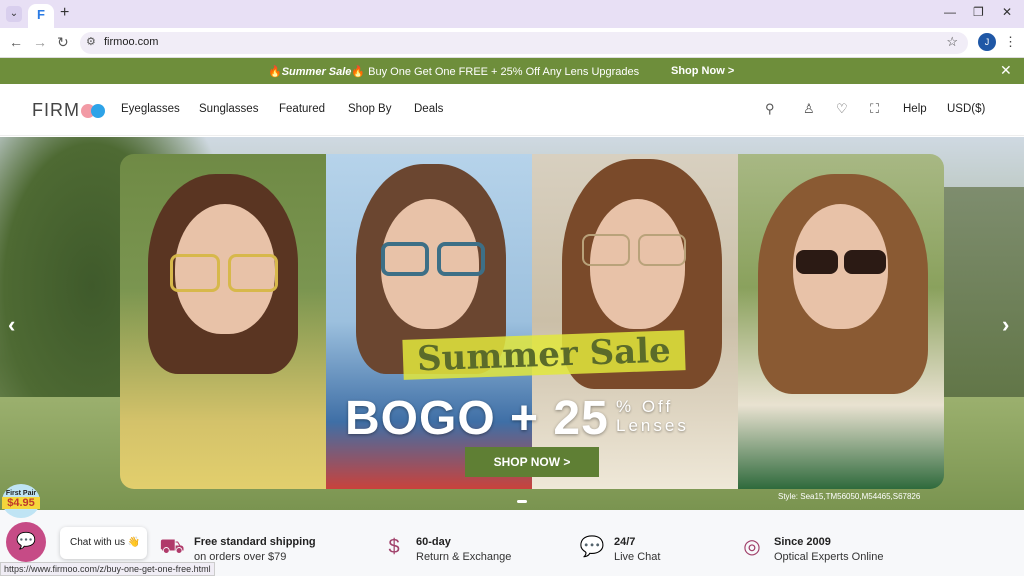 This screenshot has width=1024, height=576. I want to click on firmoo-logo: FIRM, so click(68, 110).